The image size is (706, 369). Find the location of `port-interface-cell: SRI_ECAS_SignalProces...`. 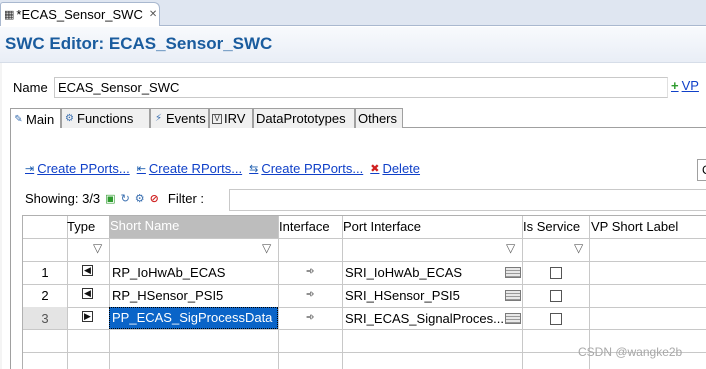

port-interface-cell: SRI_ECAS_SignalProces... is located at coordinates (424, 318).